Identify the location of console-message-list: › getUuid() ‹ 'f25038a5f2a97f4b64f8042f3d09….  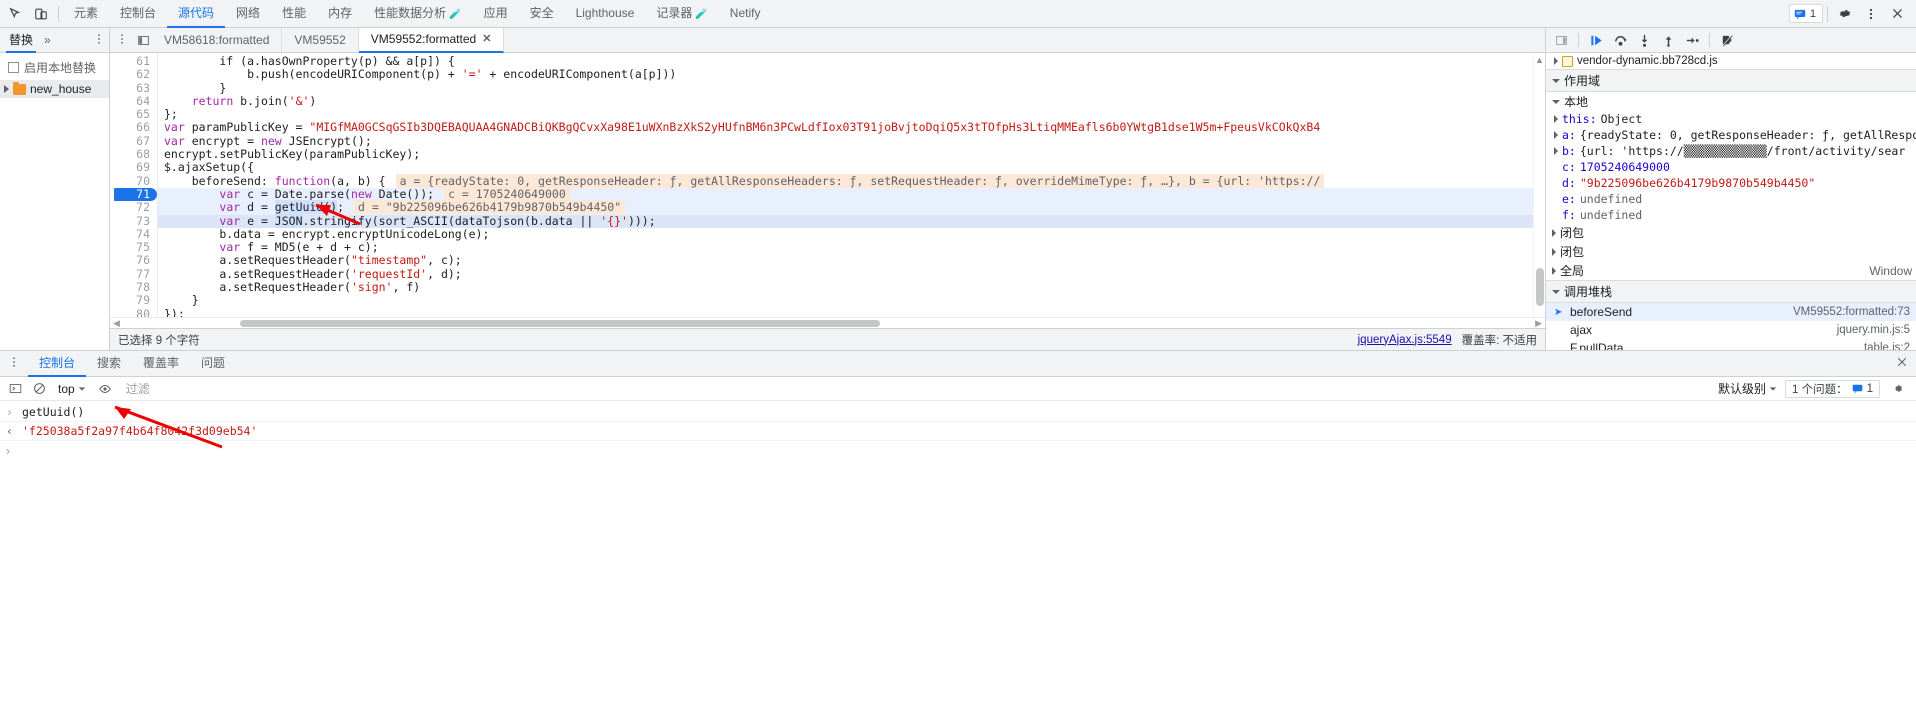
(958, 421).